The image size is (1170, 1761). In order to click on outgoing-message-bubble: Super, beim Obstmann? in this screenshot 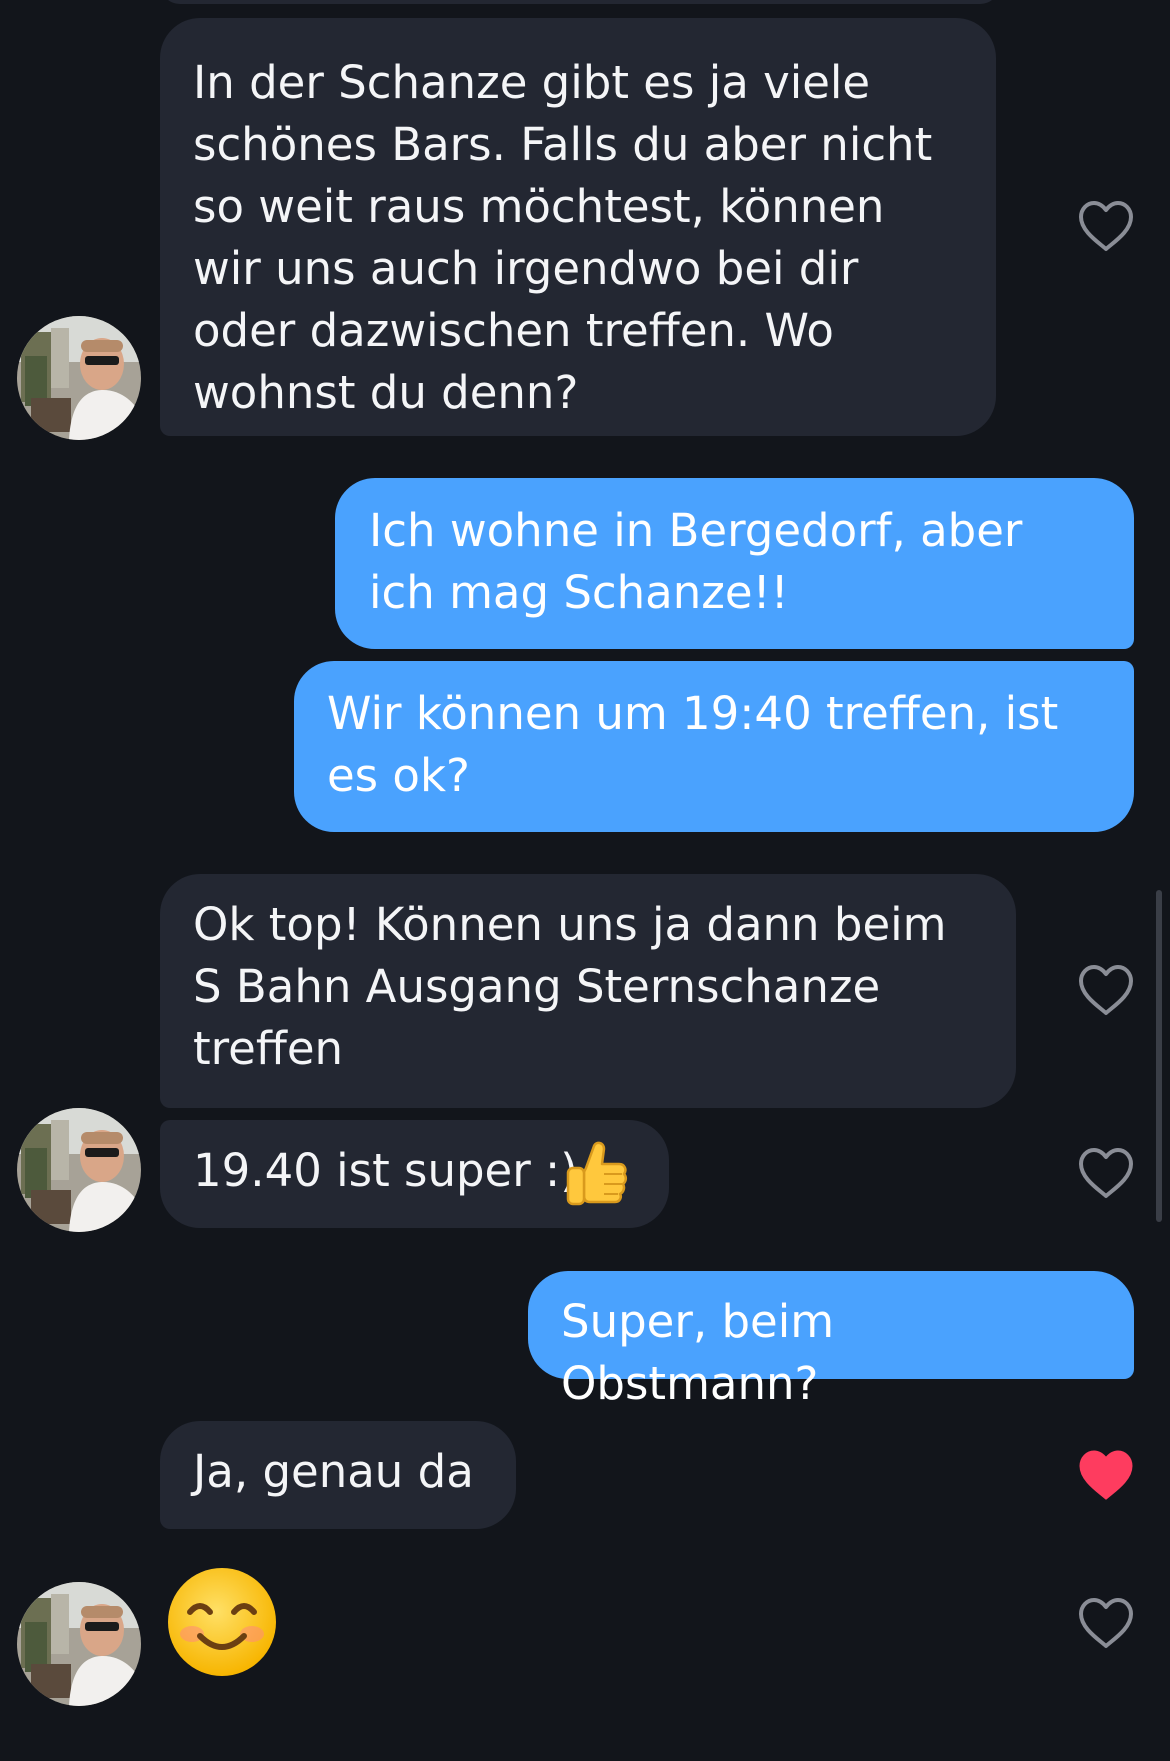, I will do `click(831, 1340)`.